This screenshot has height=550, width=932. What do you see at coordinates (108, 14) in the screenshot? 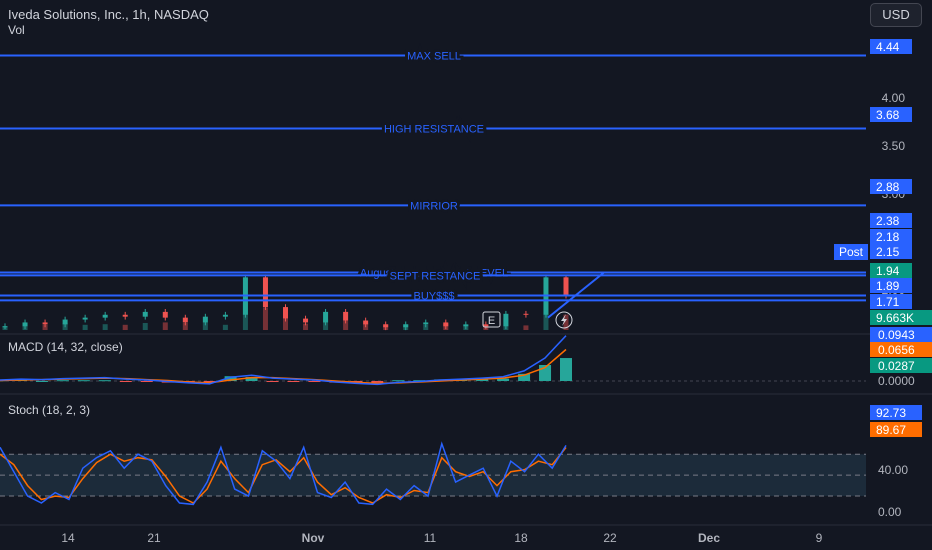
I see `symbol-title: Iveda Solutions, Inc., 1h, NASDAQ` at bounding box center [108, 14].